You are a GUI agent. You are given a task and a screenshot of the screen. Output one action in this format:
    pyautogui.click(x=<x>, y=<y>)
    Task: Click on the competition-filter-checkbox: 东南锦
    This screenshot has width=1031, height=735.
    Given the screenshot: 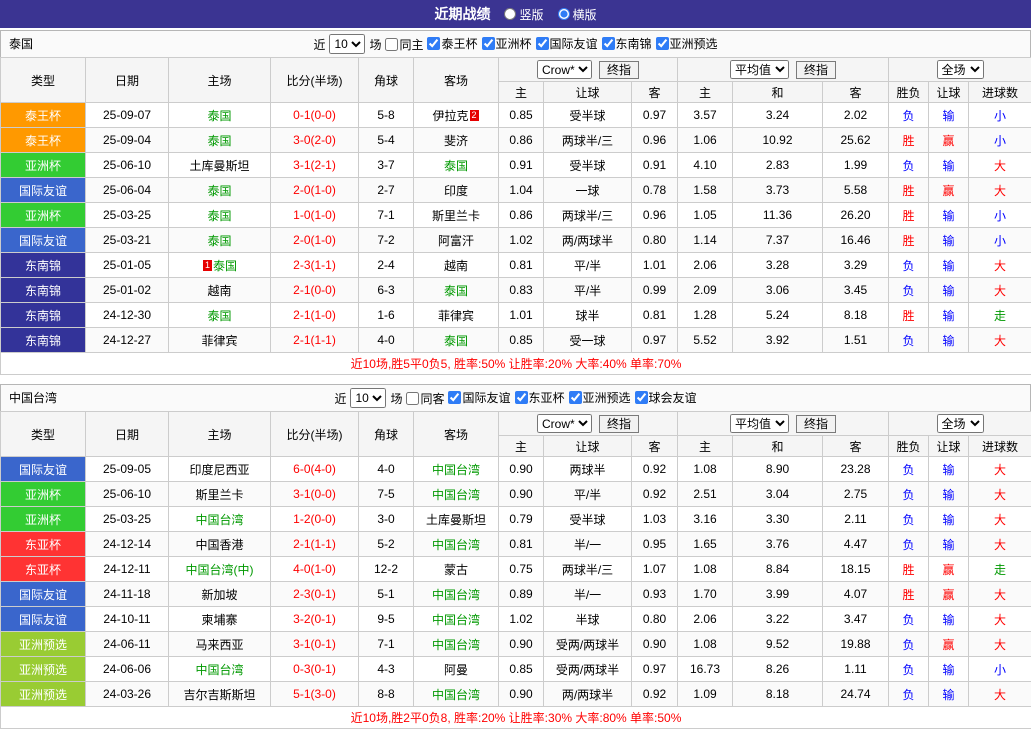 What is the action you would take?
    pyautogui.click(x=626, y=43)
    